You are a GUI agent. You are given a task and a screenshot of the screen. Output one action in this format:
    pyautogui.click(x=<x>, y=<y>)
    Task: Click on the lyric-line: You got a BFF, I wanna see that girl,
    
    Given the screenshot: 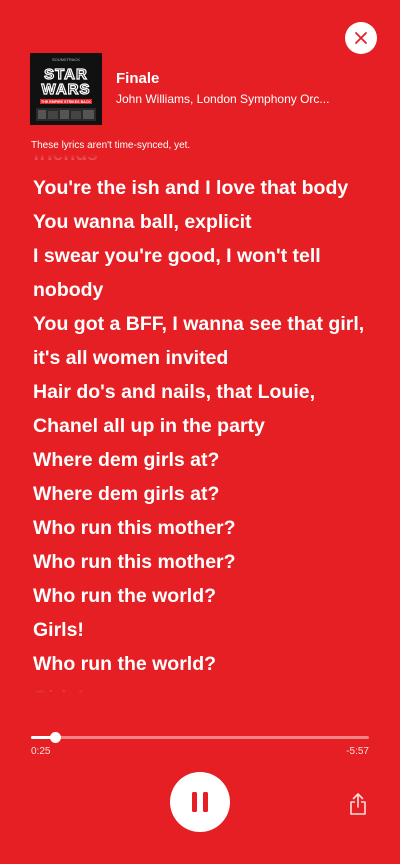 What is the action you would take?
    pyautogui.click(x=199, y=324)
    